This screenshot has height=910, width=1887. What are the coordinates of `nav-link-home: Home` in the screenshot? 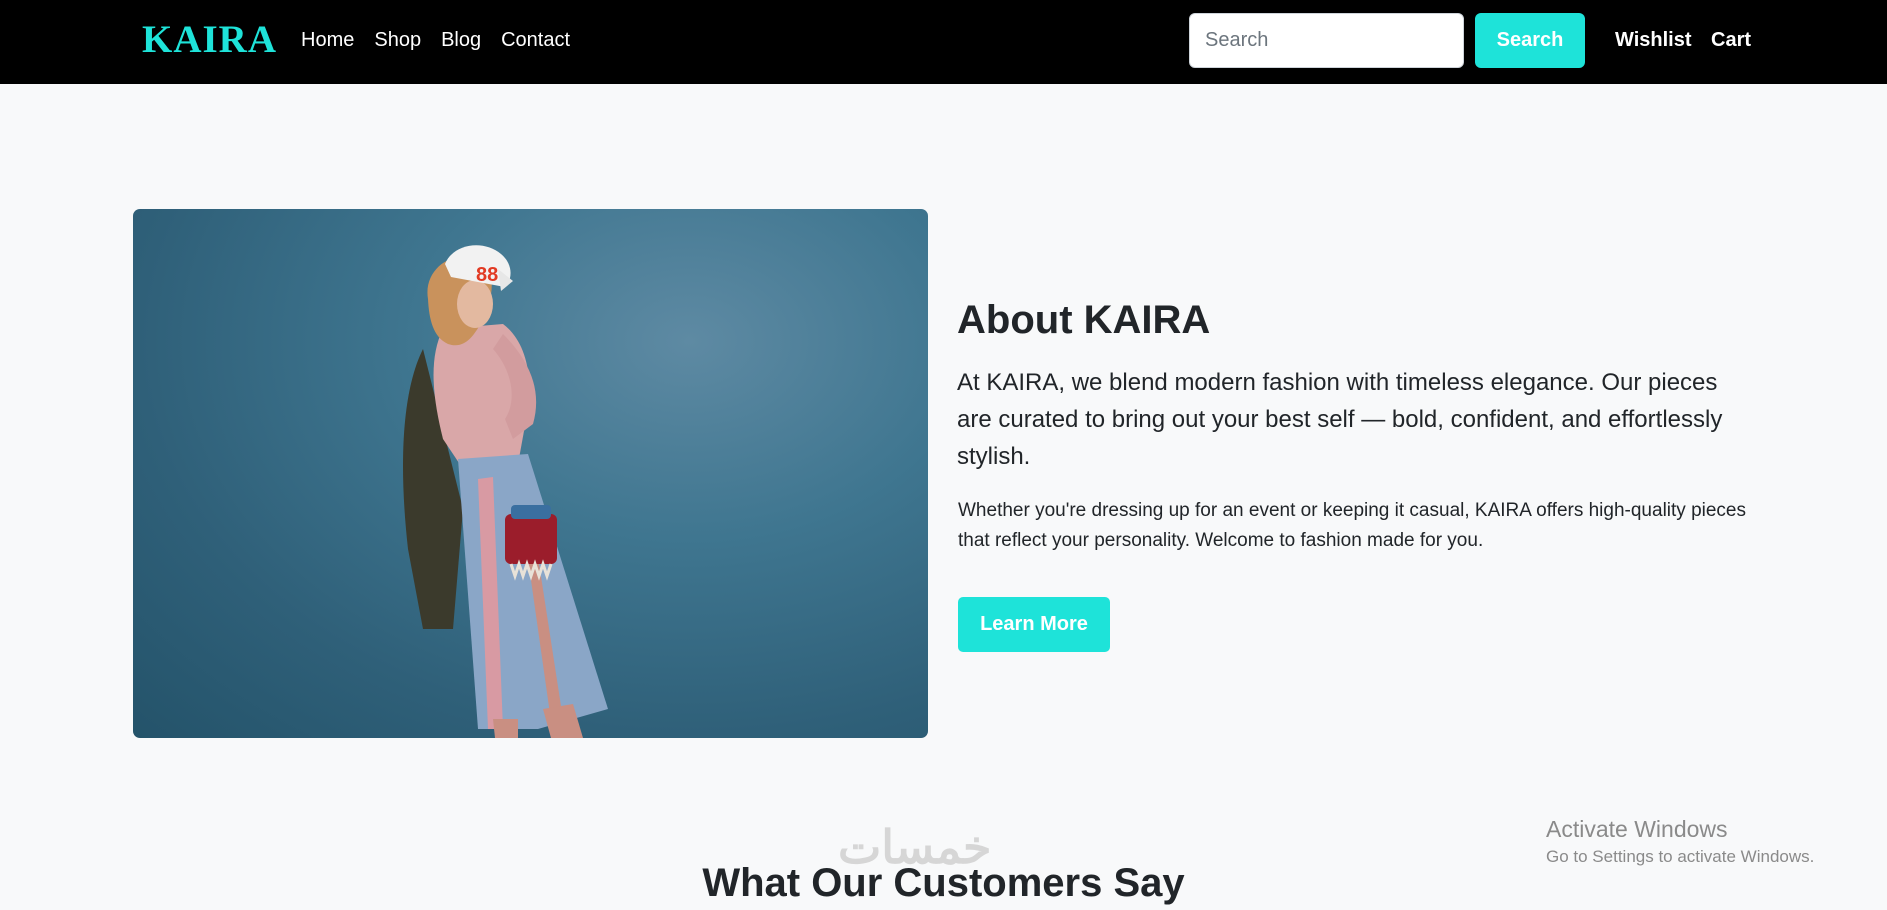 It's located at (327, 40).